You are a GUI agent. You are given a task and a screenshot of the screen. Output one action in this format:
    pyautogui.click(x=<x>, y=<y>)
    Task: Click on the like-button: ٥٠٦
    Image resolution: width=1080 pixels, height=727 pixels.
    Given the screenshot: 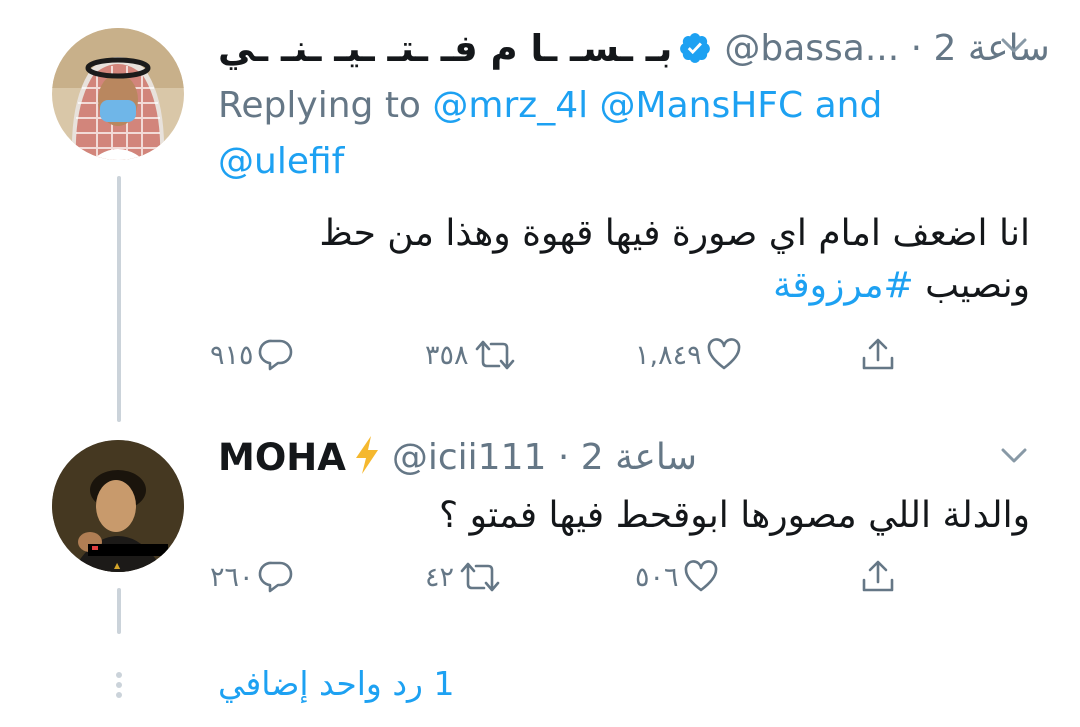 What is the action you would take?
    pyautogui.click(x=677, y=577)
    